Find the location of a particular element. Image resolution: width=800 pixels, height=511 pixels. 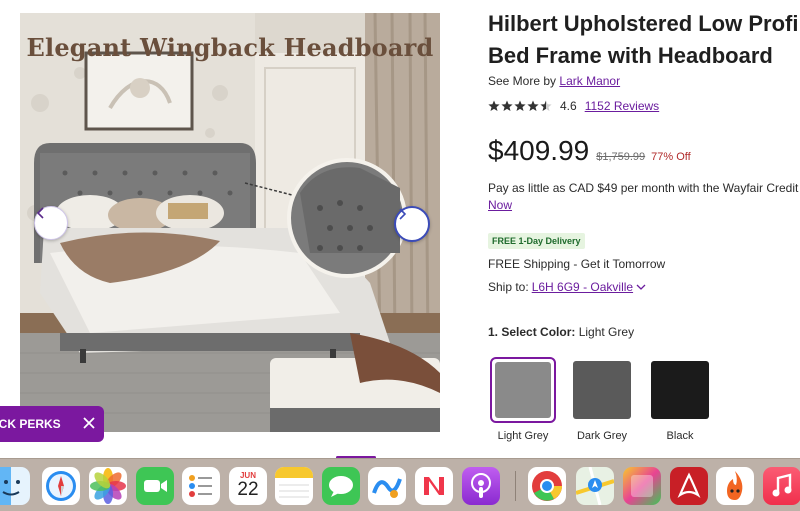

ship-to-location-link: L6H 6G9 - Oakville is located at coordinates (582, 287).